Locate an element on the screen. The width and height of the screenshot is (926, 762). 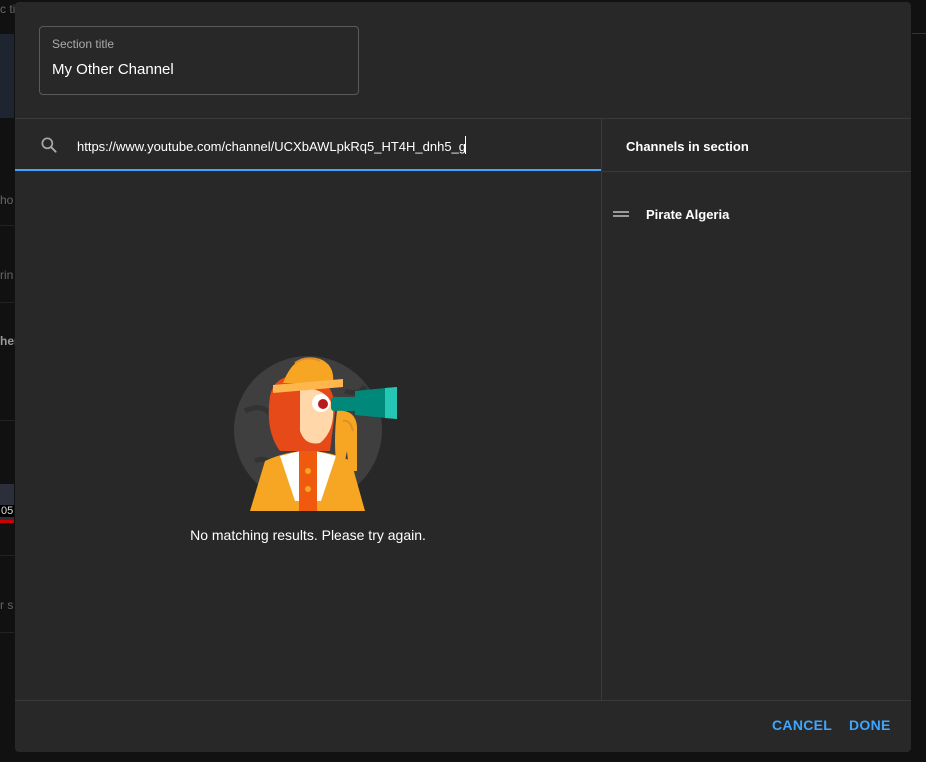
channel-list-item: Pirate Algeria is located at coordinates (756, 213).